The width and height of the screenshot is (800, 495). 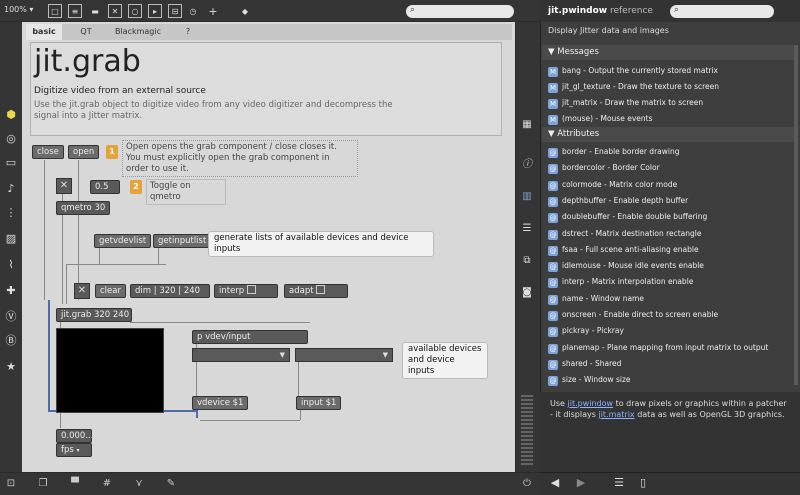 I want to click on attribute-item: @ border - Enable border drawing, so click(x=670, y=151).